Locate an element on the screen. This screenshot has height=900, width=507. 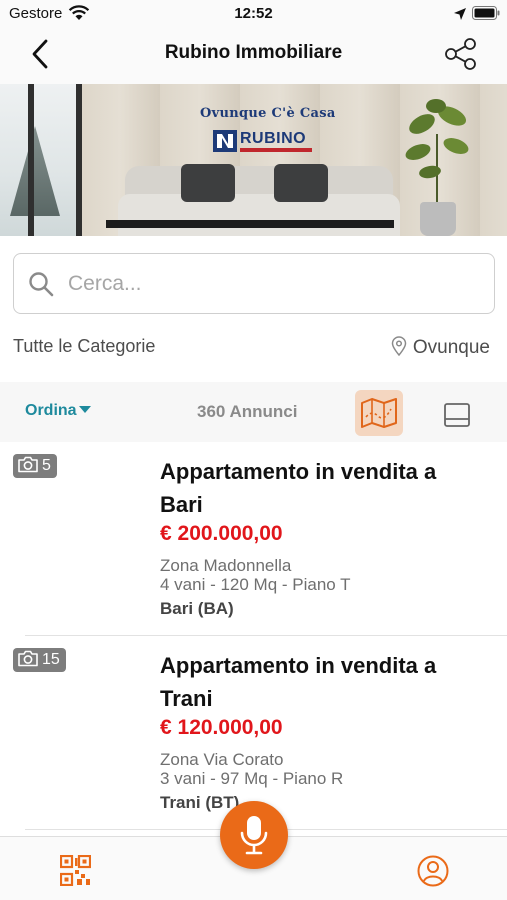
listing-city: Trani (BT) is located at coordinates (200, 802).